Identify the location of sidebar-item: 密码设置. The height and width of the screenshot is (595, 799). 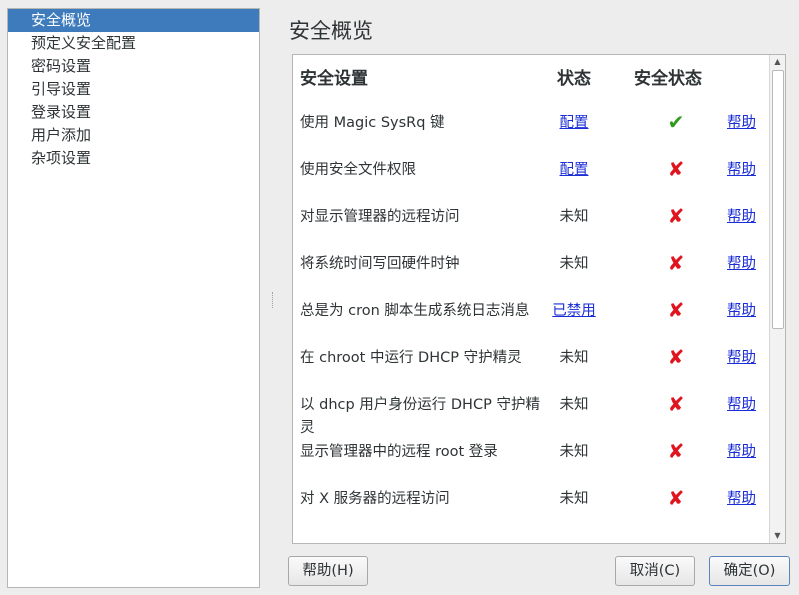
(133, 66).